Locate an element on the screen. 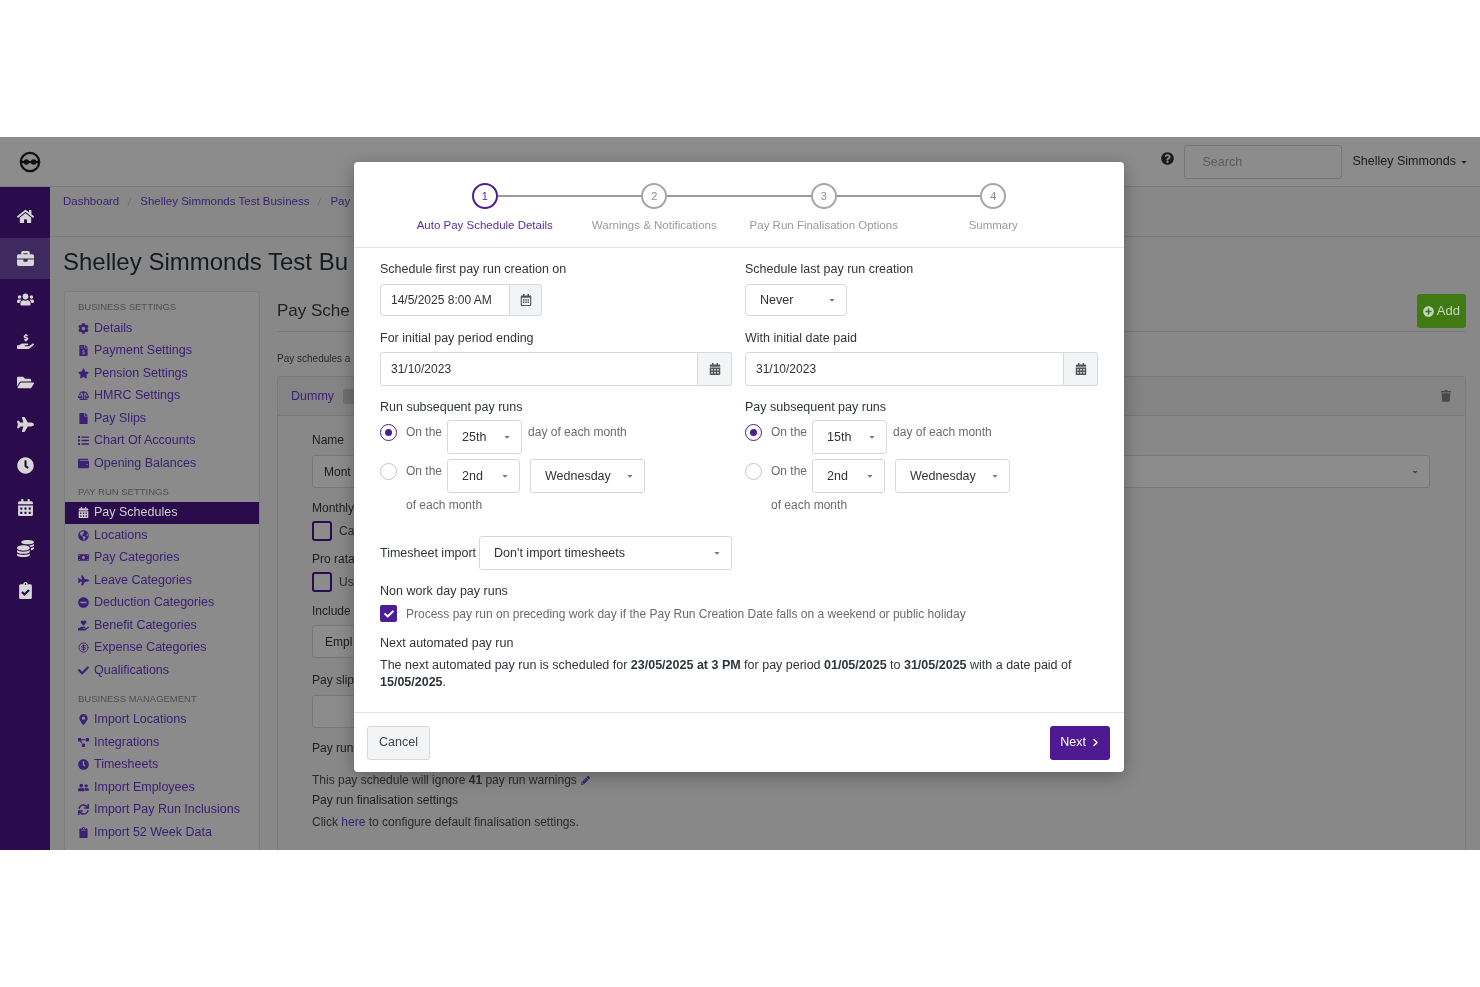 The height and width of the screenshot is (987, 1480). settings-nav-item: HMRC Settings is located at coordinates (162, 395).